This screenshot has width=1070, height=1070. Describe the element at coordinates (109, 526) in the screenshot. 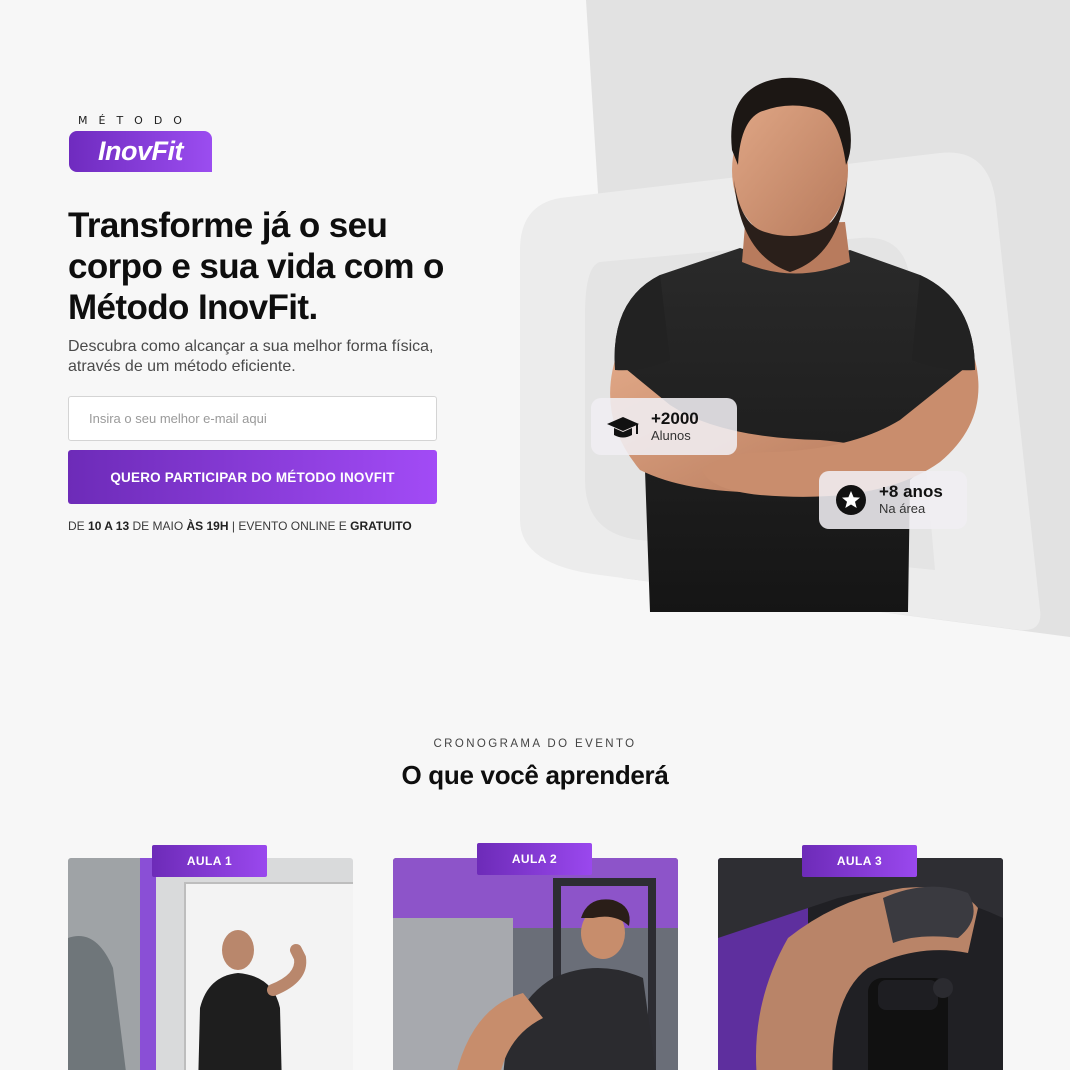

I see `event-dates: 10 A 13` at that location.